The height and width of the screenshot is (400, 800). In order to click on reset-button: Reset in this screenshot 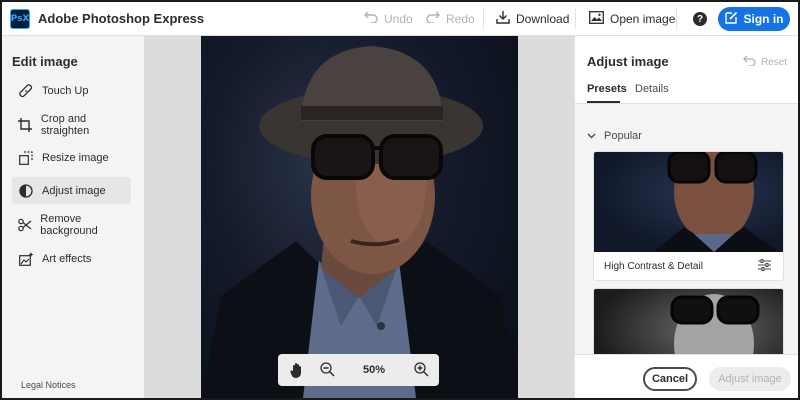, I will do `click(765, 62)`.